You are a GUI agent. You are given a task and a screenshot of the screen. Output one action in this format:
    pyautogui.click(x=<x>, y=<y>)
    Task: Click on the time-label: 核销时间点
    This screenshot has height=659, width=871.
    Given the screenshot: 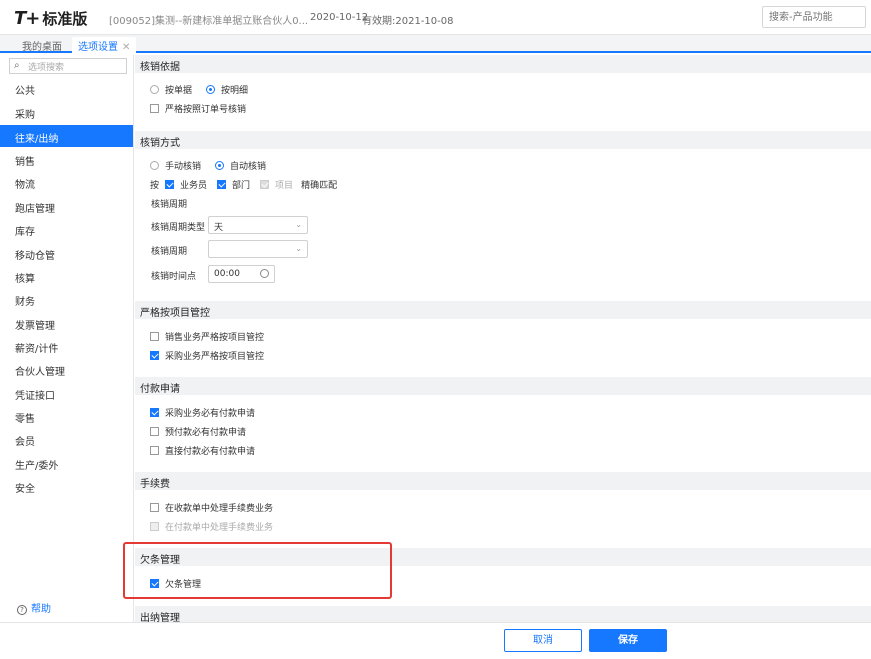 What is the action you would take?
    pyautogui.click(x=174, y=277)
    